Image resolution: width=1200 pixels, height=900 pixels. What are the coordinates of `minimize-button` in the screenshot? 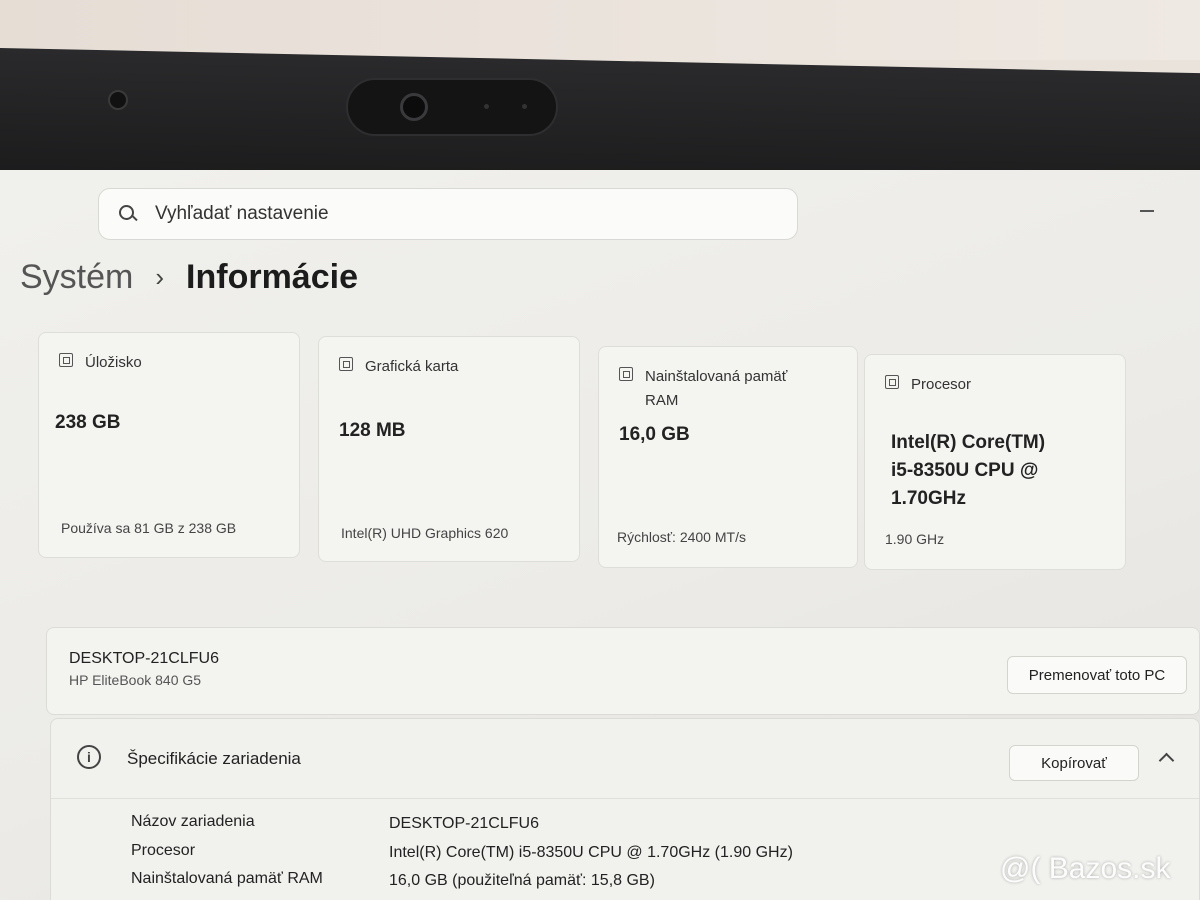 It's located at (1147, 211).